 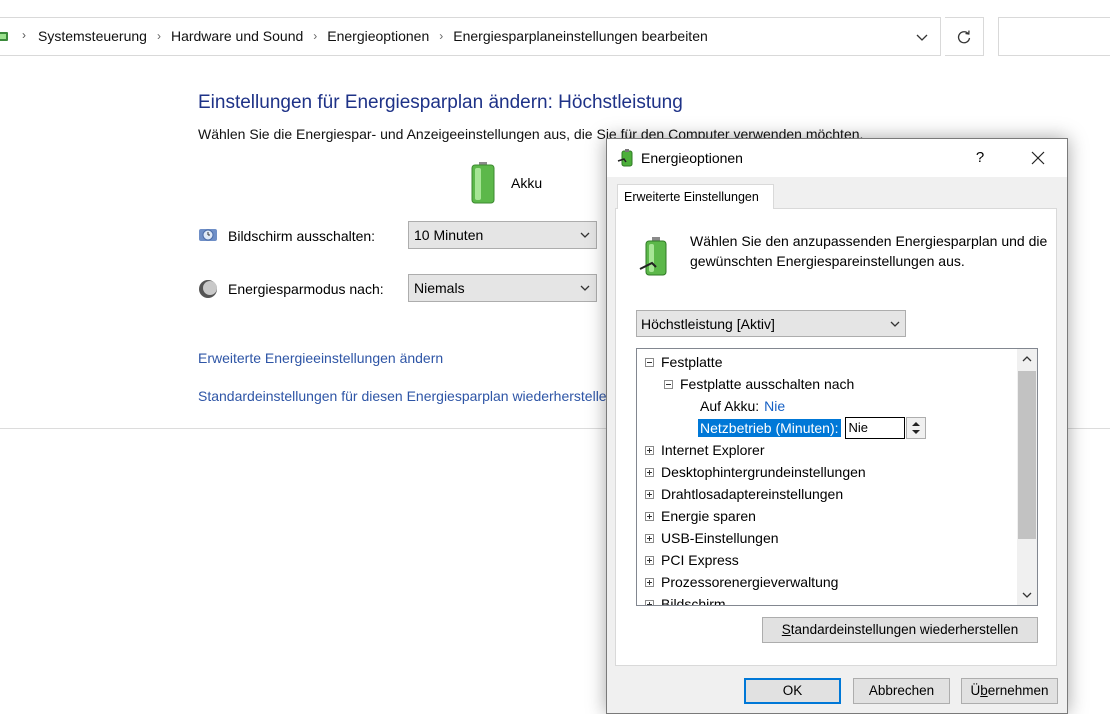 What do you see at coordinates (713, 450) in the screenshot?
I see `tree-item-label: Internet Explorer` at bounding box center [713, 450].